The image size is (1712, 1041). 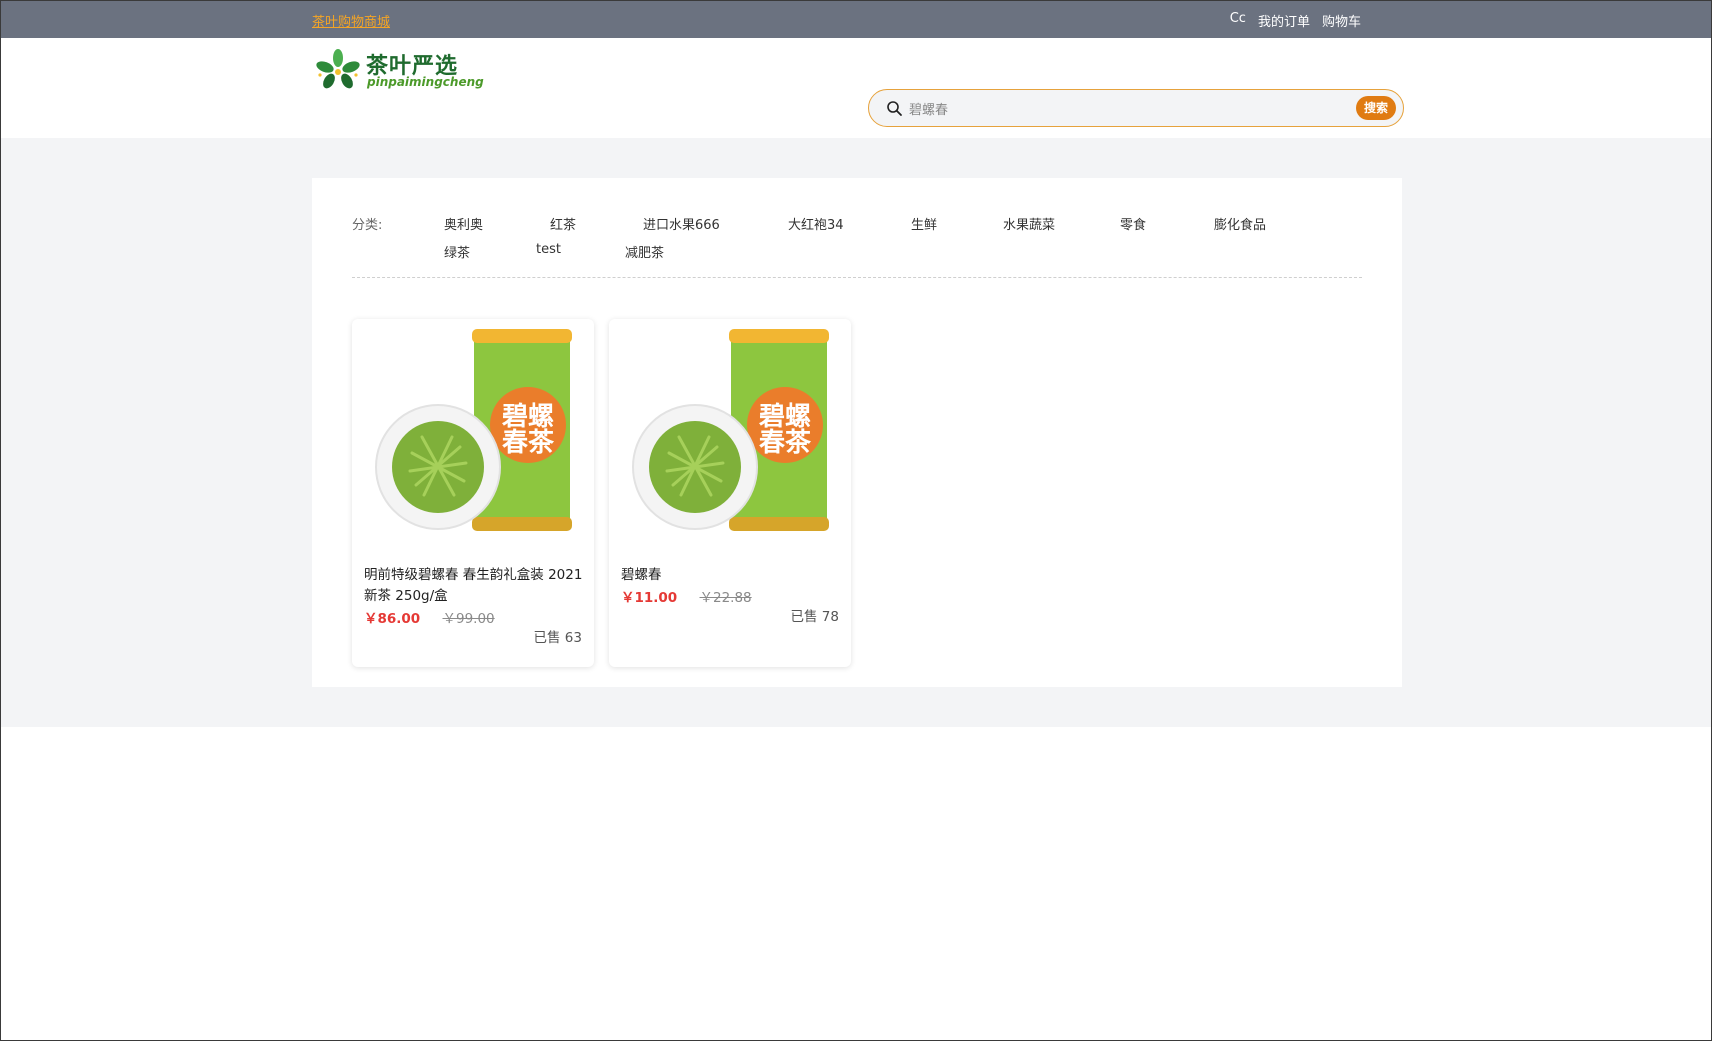 I want to click on search-bar: 搜索, so click(x=1136, y=108).